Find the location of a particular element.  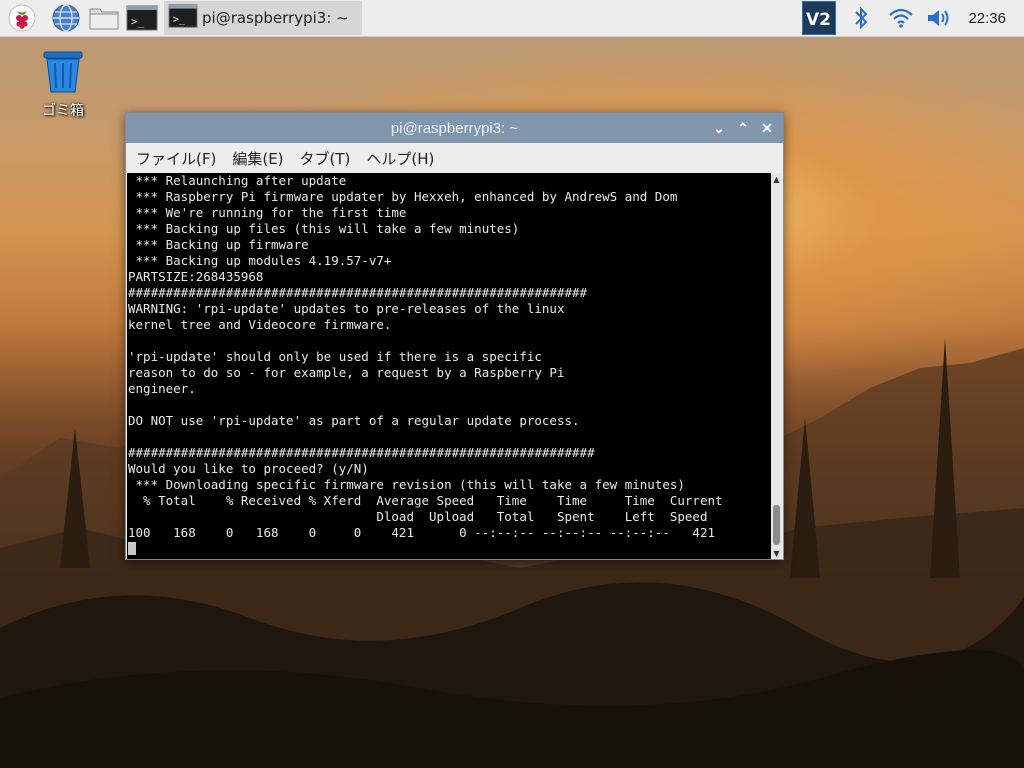

terminal-line: *** Backing up firmware is located at coordinates (218, 244).